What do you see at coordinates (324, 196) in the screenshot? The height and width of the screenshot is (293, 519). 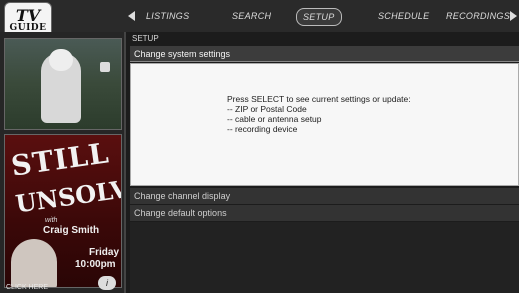 I see `option-change-channel-display: Change channel display` at bounding box center [324, 196].